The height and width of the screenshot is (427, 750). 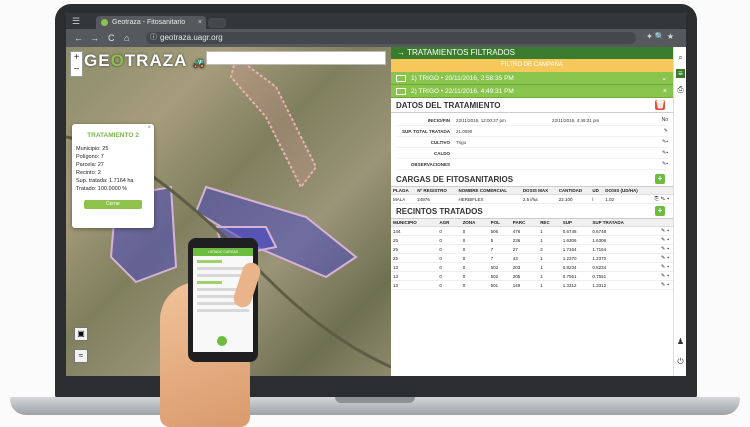 I want to click on chevron-down-icon: ⌄, so click(x=664, y=78).